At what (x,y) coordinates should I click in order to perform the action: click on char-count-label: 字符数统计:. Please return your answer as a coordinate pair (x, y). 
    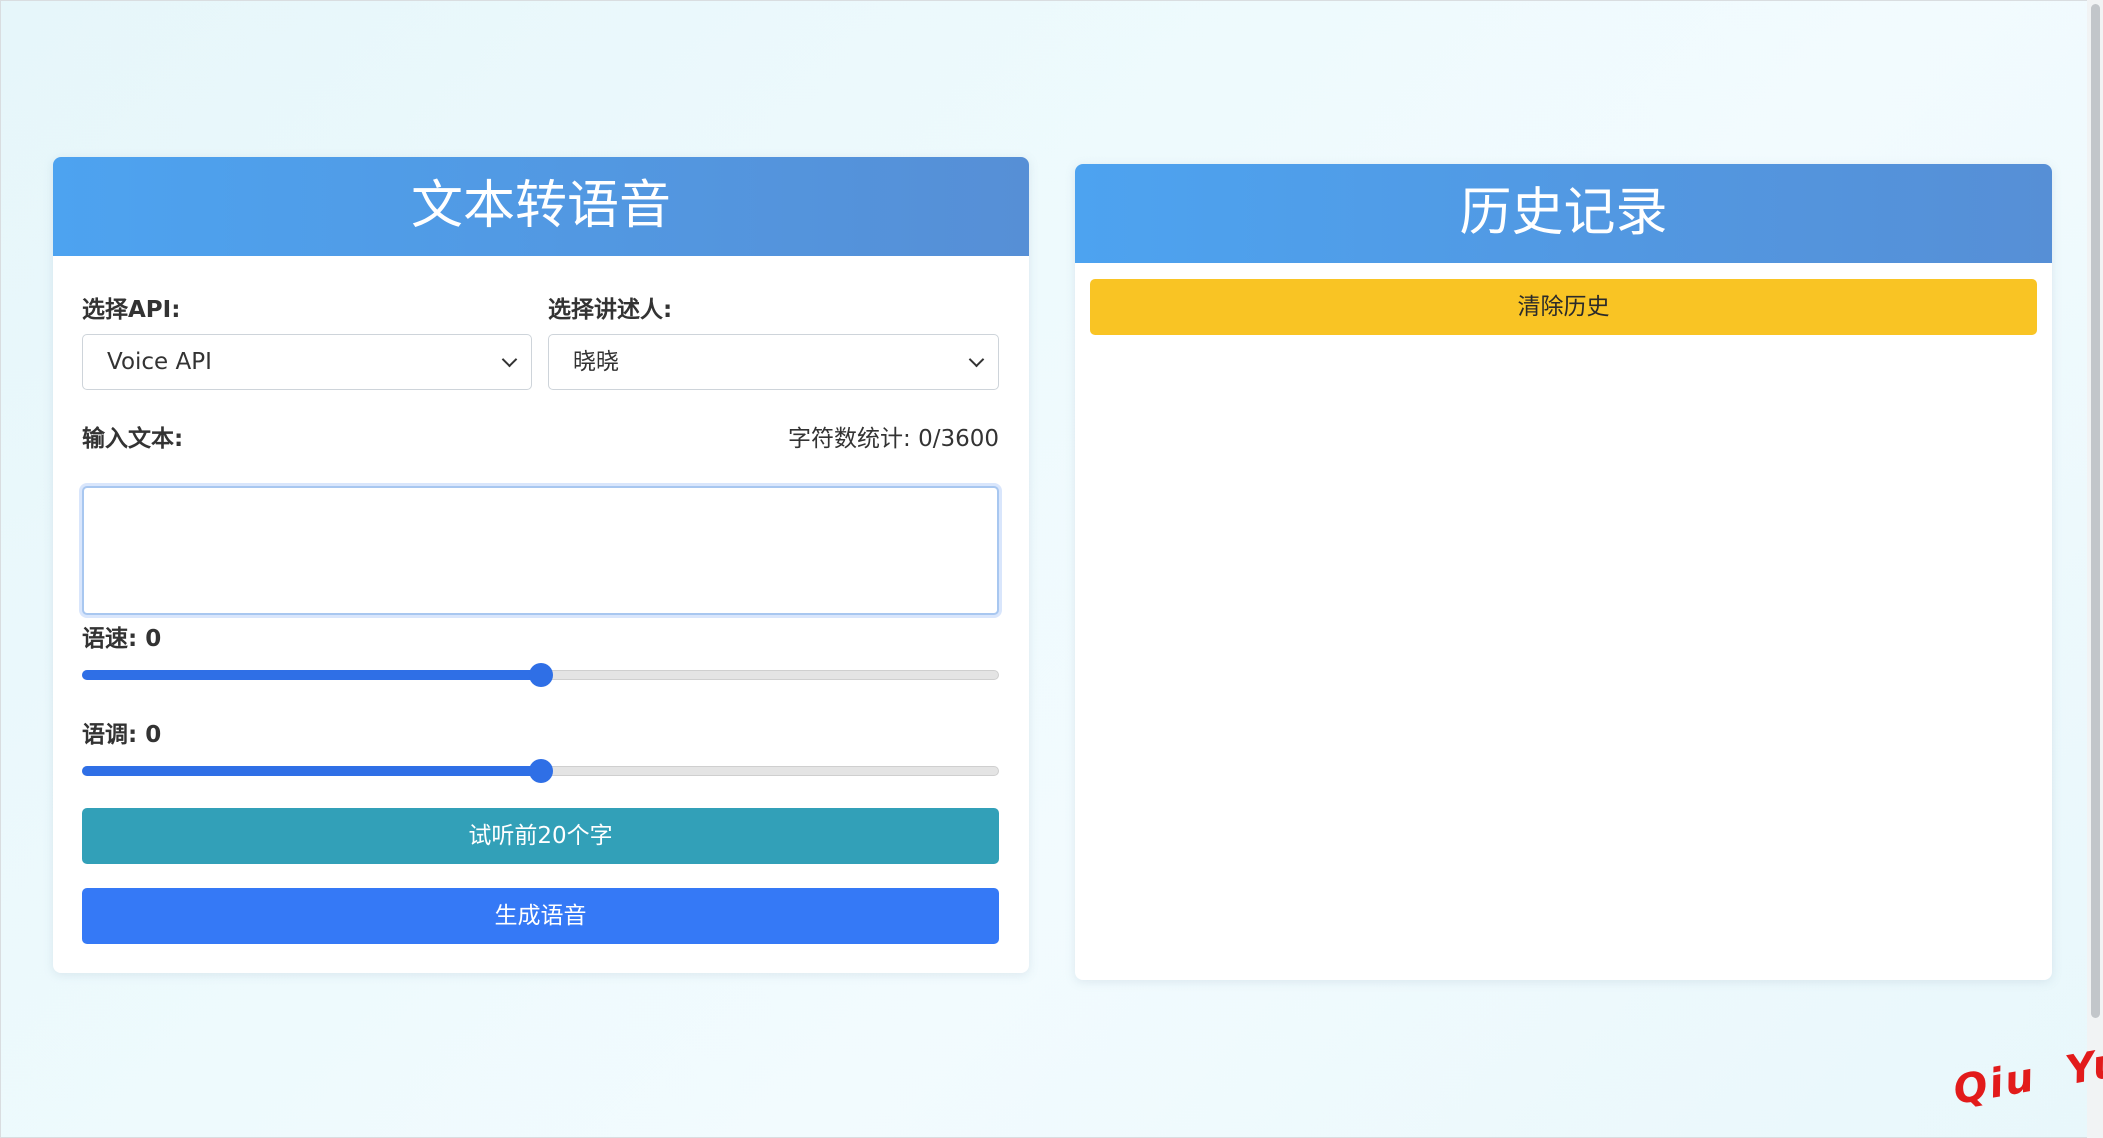
    Looking at the image, I should click on (849, 439).